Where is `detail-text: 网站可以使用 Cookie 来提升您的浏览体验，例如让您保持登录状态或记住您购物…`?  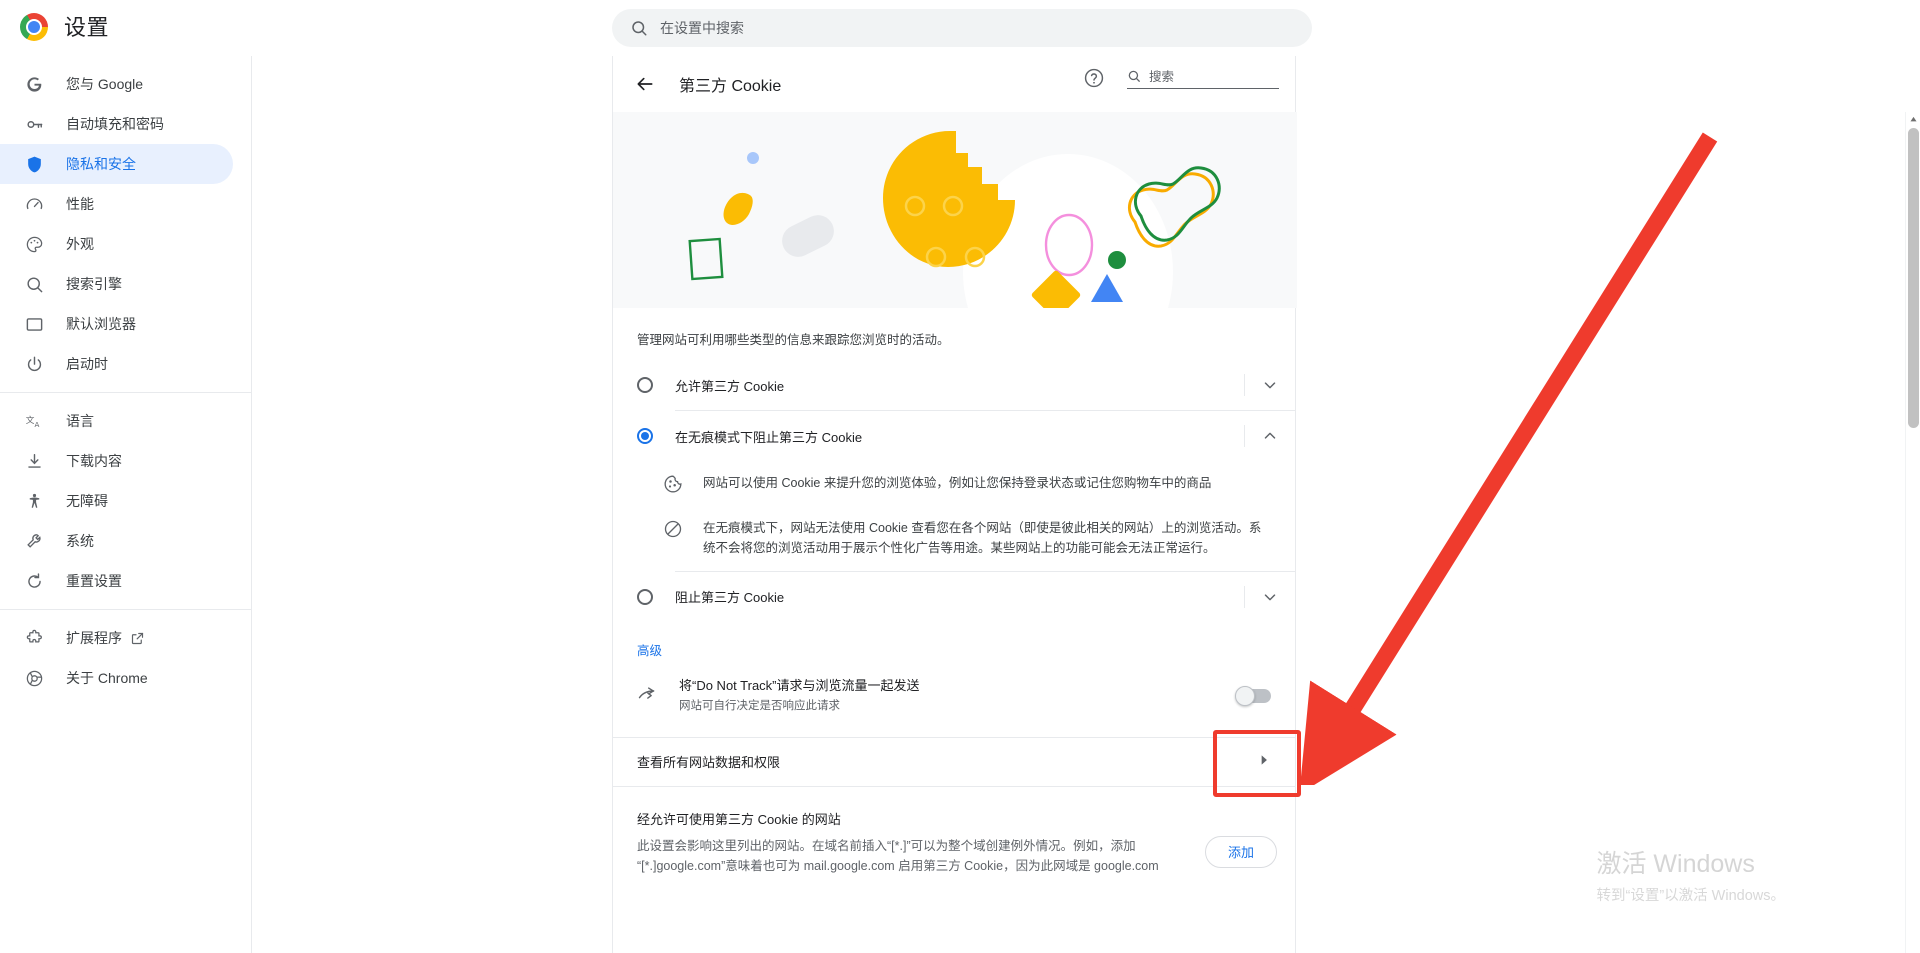 detail-text: 网站可以使用 Cookie 来提升您的浏览体验，例如让您保持登录状态或记住您购物… is located at coordinates (957, 483).